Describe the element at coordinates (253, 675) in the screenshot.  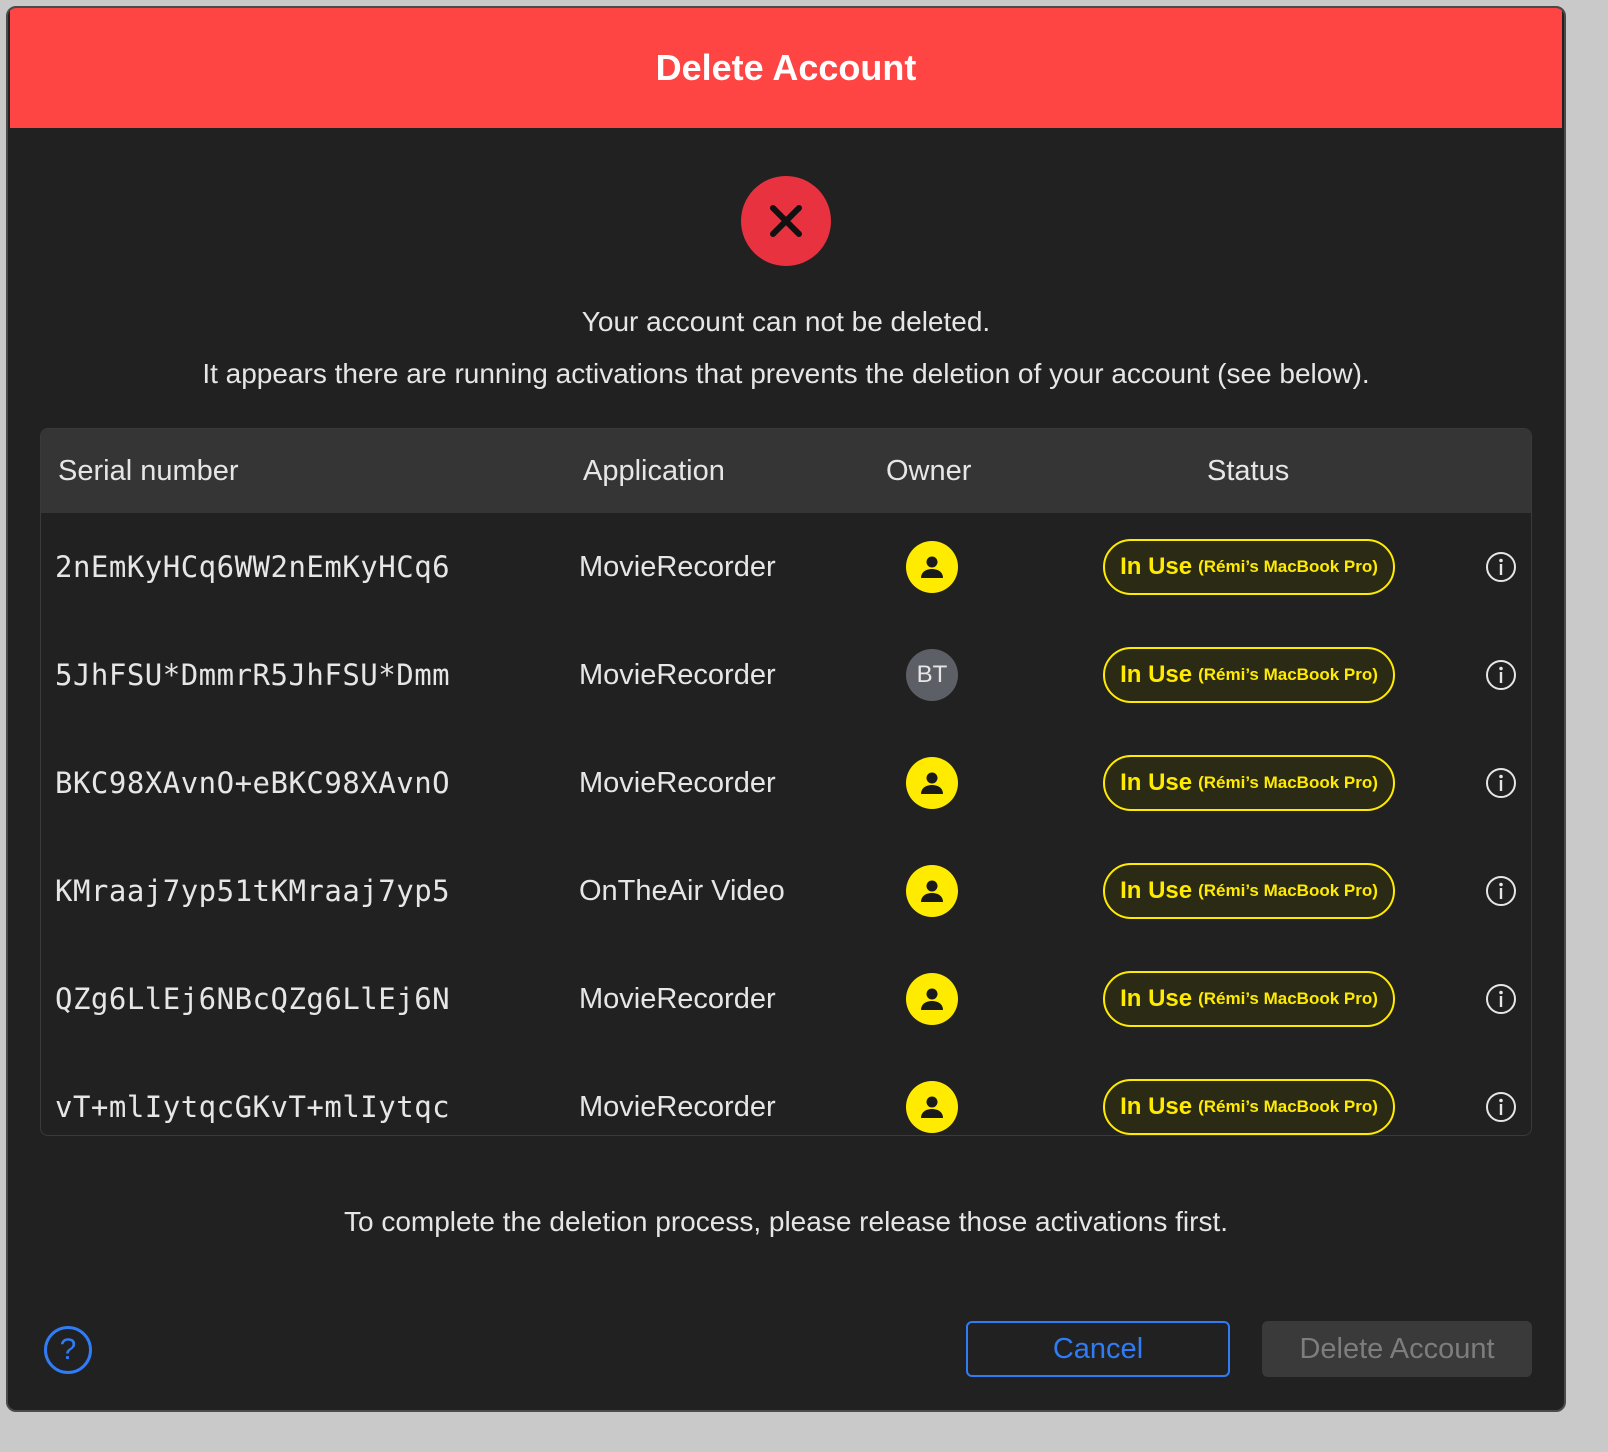
I see `serial-number: 5JhFSU*DmmrR5JhFSU*Dmm` at that location.